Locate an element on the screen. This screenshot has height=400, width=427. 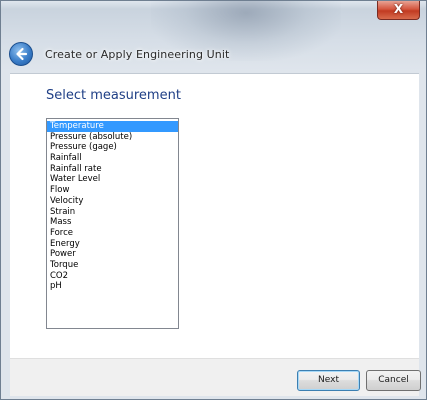
list-item: Pressure (gage) is located at coordinates (112, 147).